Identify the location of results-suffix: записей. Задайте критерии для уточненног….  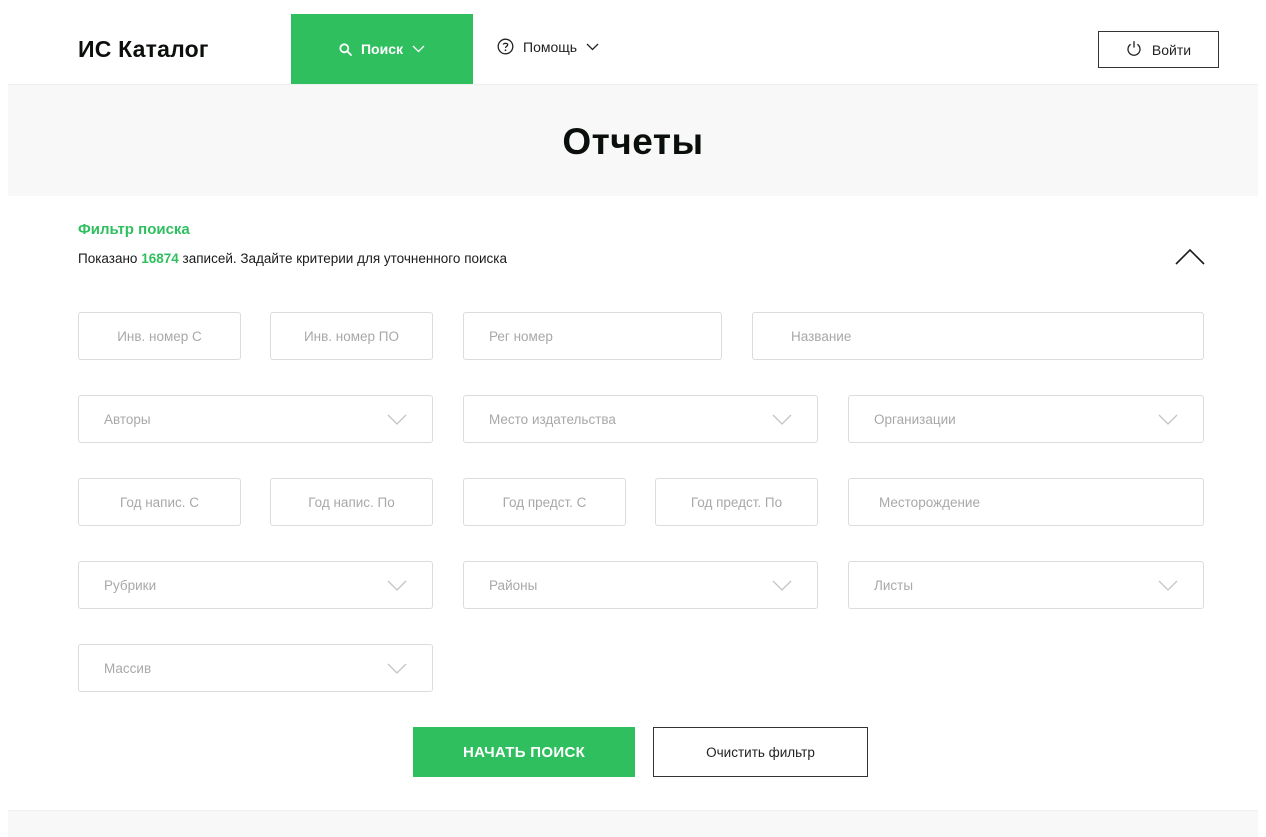
(345, 258).